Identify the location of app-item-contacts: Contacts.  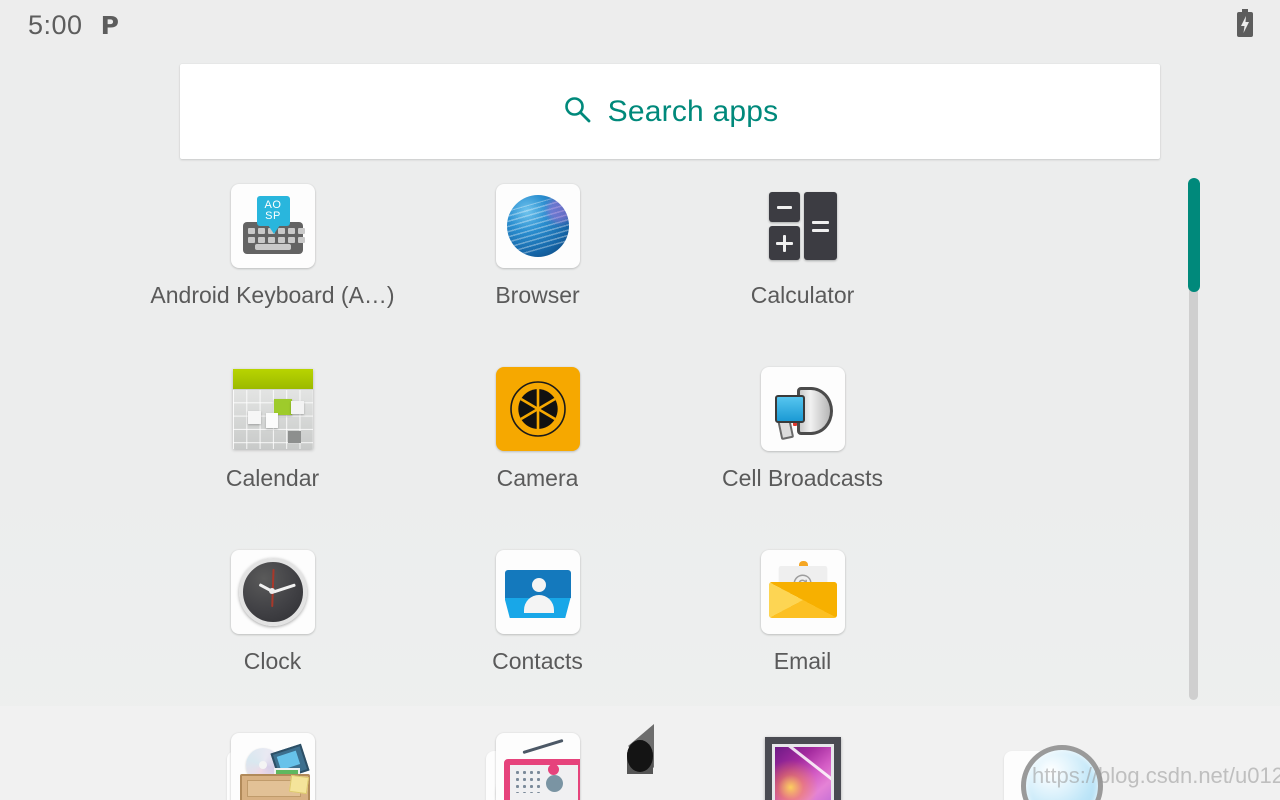
(537, 637).